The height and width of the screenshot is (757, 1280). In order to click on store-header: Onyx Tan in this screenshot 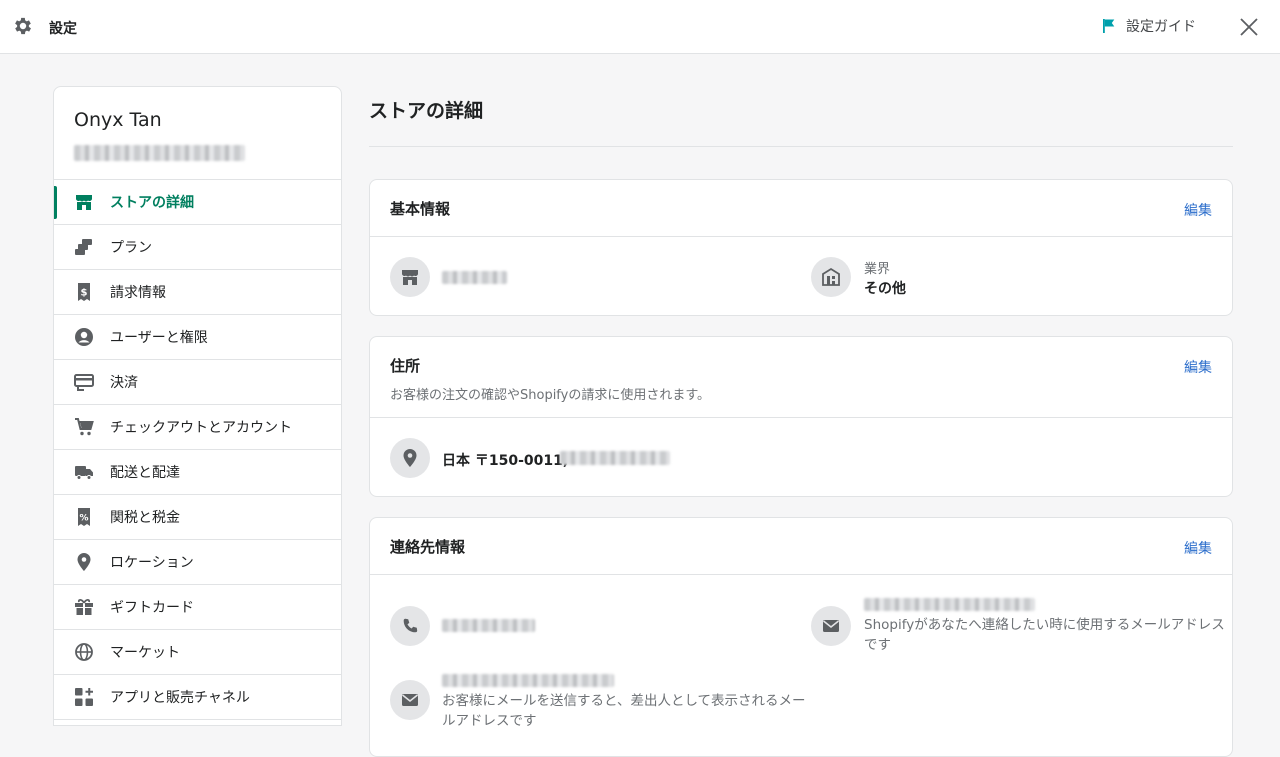, I will do `click(197, 133)`.